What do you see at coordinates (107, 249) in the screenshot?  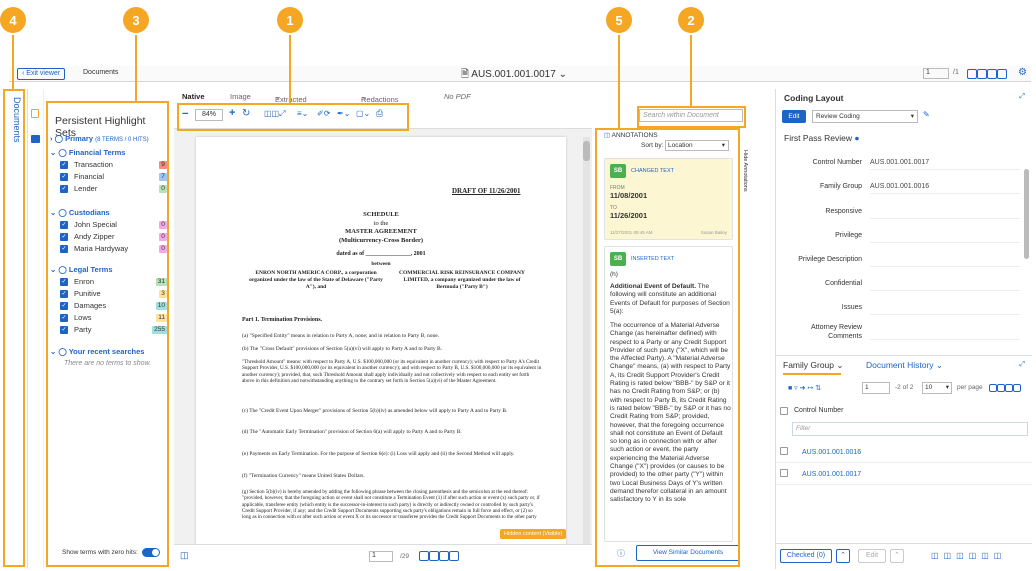 I see `highlight-term: ✓ Maria Hardyway 0` at bounding box center [107, 249].